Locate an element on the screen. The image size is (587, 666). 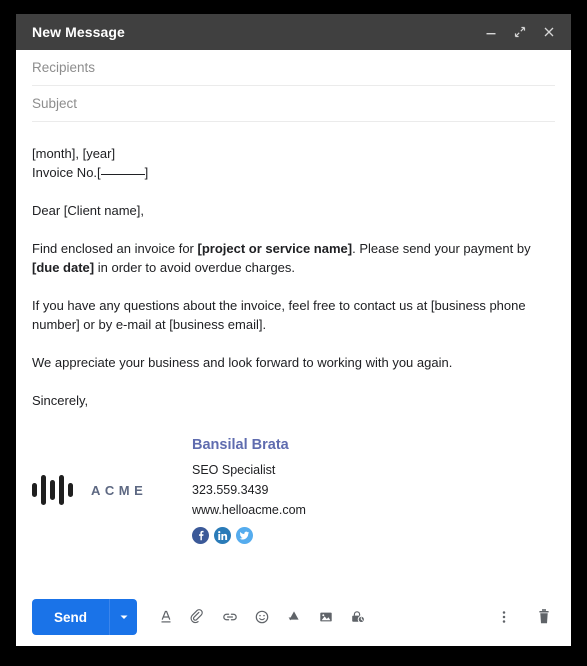
signature-name: Bansilal Brata is located at coordinates (240, 445).